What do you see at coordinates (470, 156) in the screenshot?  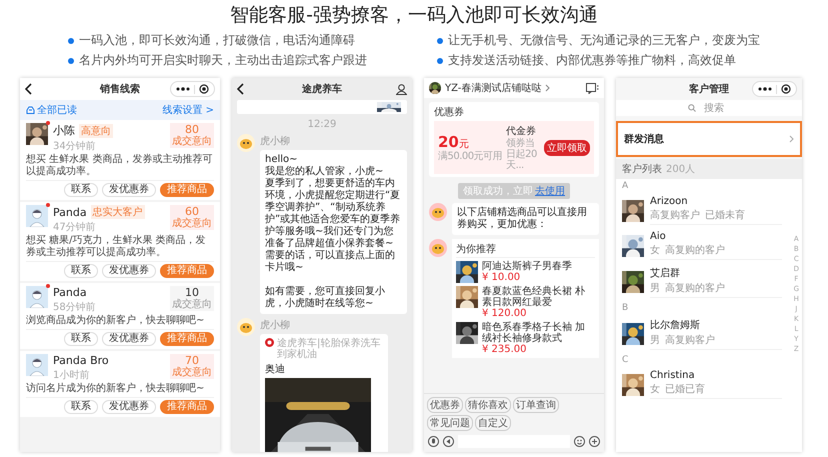 I see `coupon-condition: 满50.00元可用` at bounding box center [470, 156].